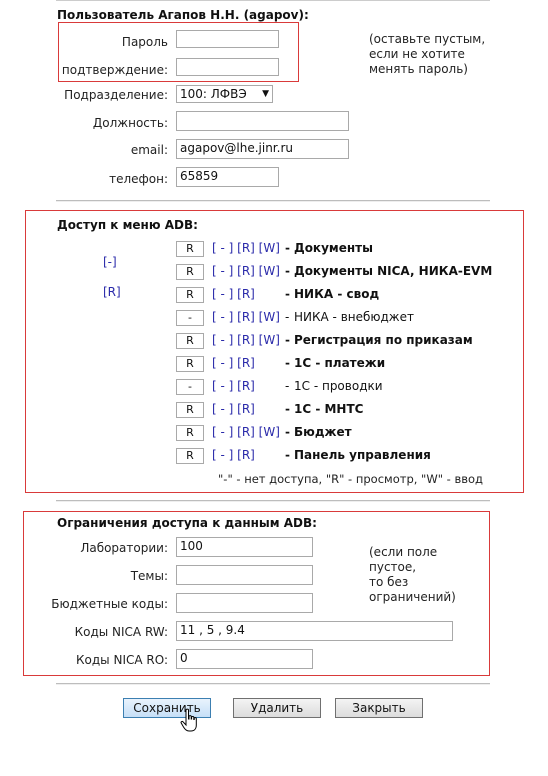  Describe the element at coordinates (244, 575) in the screenshot. I see `topics-input` at that location.